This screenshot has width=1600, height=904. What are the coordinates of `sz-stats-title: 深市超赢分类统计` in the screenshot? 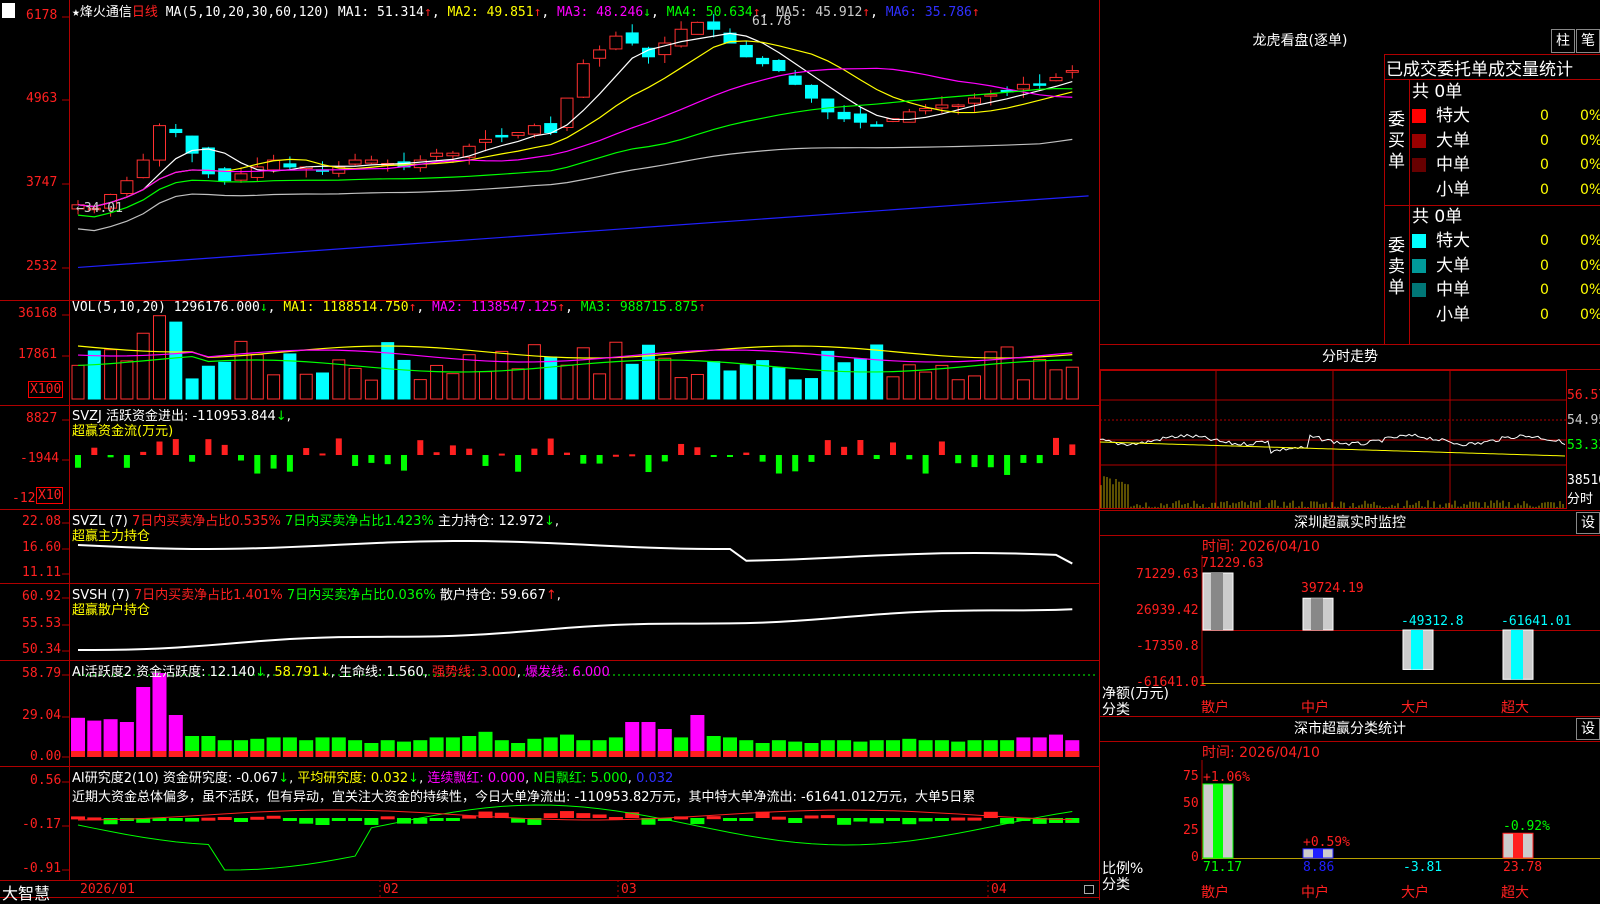 It's located at (1350, 729).